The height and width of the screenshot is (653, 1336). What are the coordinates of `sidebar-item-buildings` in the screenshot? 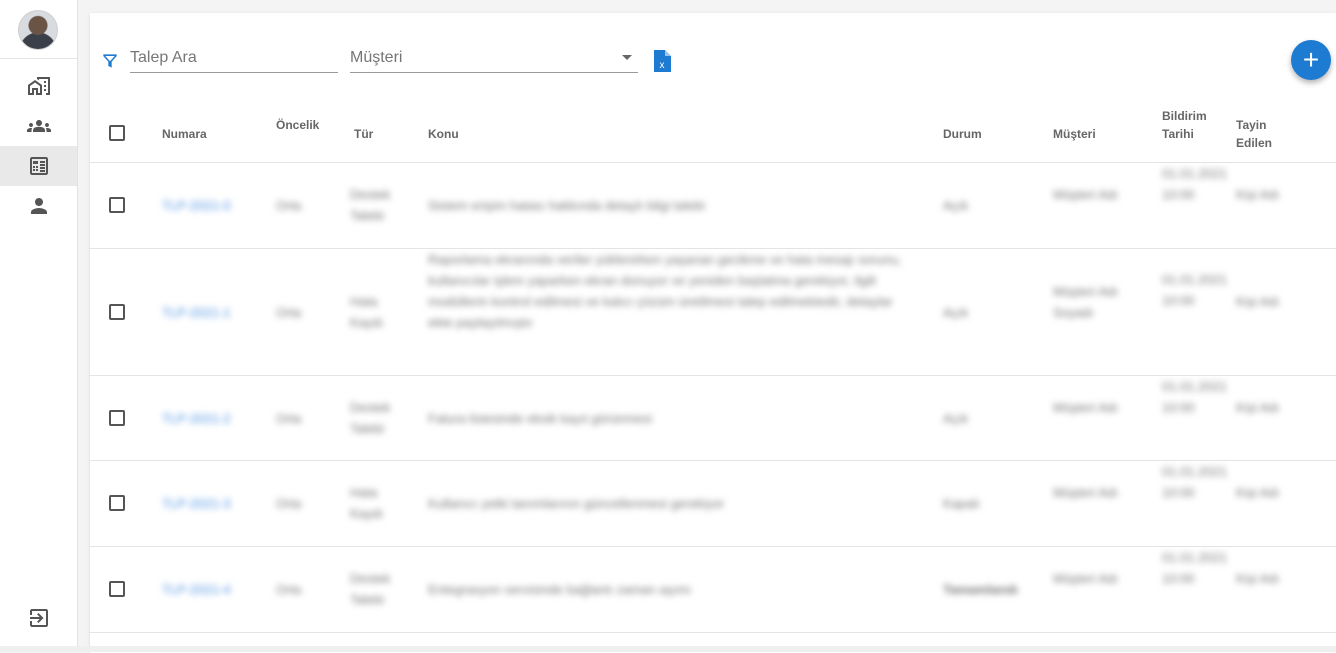 It's located at (38, 86).